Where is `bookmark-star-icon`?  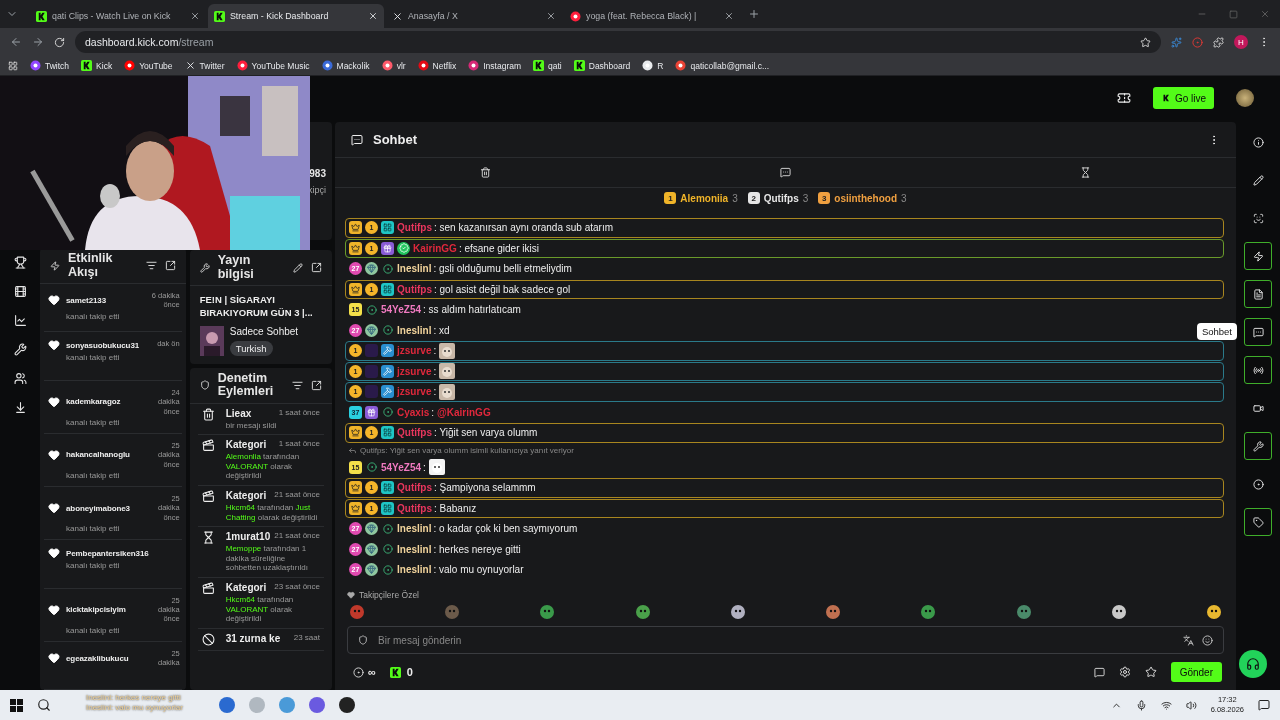 bookmark-star-icon is located at coordinates (1145, 42).